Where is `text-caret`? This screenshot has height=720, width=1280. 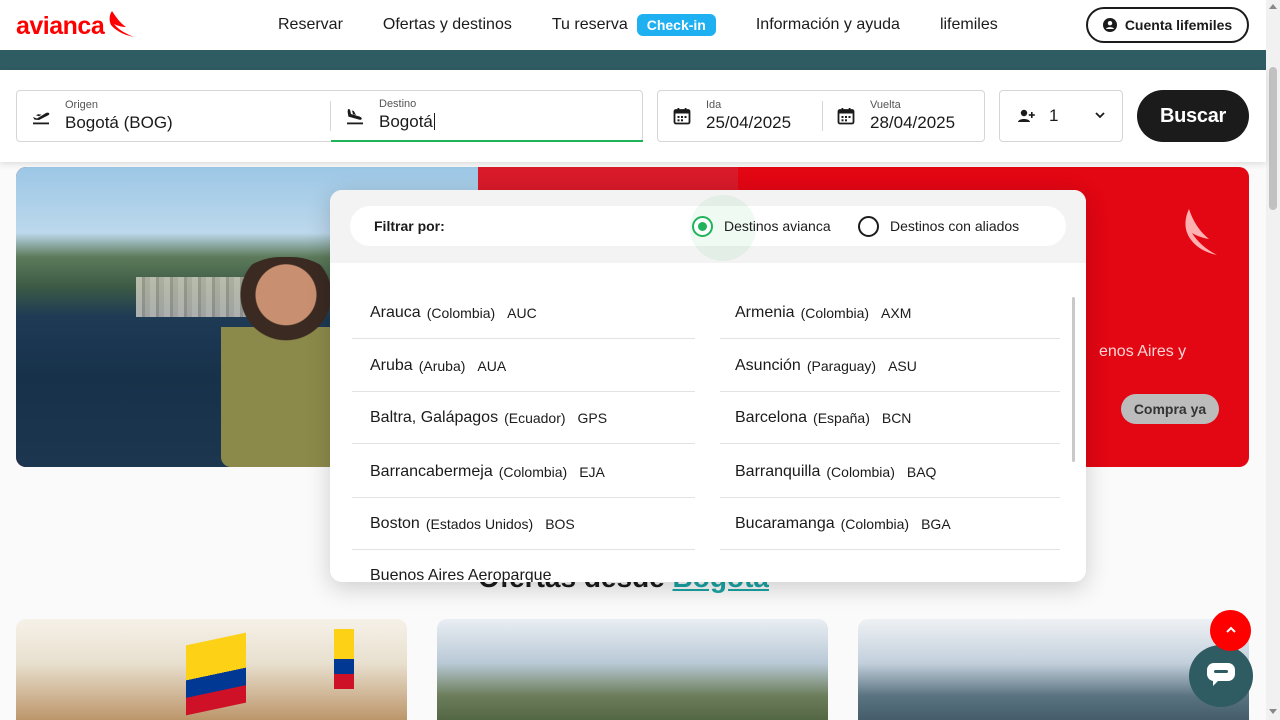
text-caret is located at coordinates (434, 121).